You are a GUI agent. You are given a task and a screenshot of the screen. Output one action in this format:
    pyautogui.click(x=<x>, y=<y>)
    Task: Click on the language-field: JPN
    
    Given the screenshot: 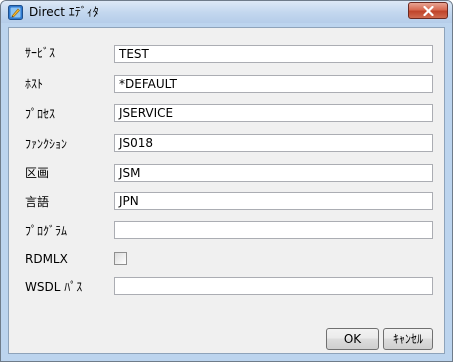 What is the action you would take?
    pyautogui.click(x=273, y=201)
    